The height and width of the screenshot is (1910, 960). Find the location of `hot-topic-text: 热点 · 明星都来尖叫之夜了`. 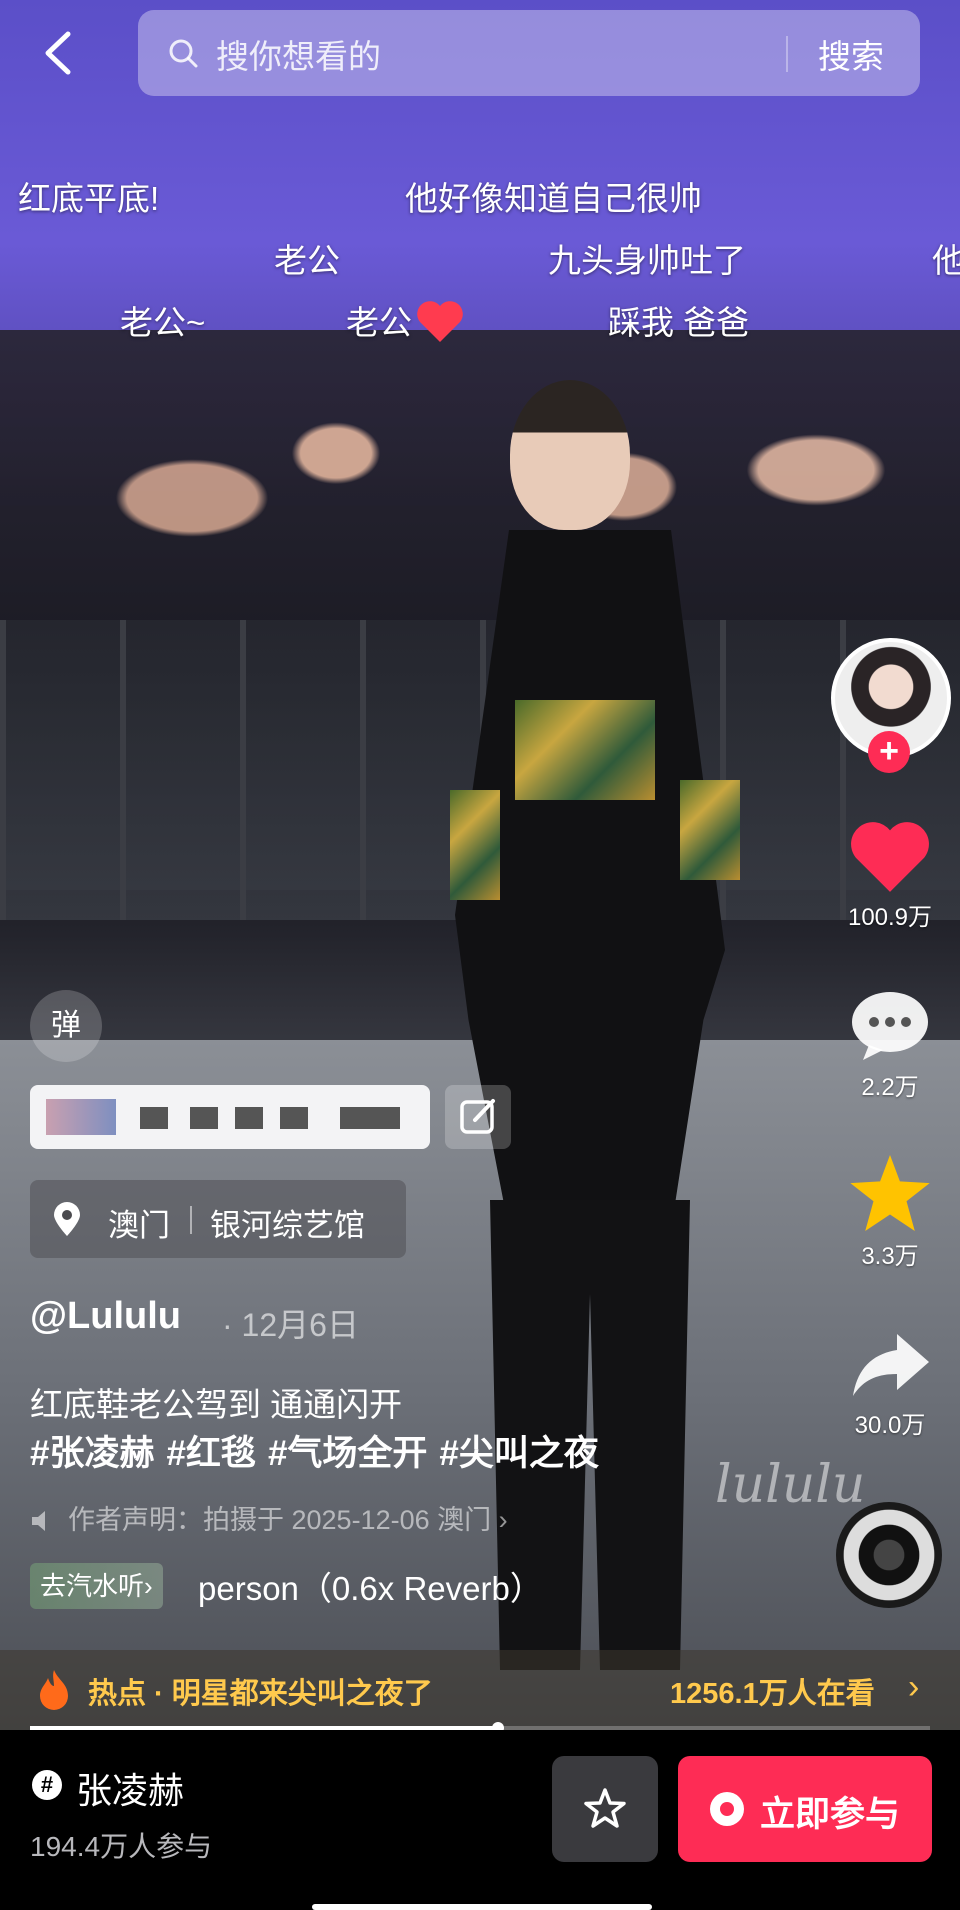

hot-topic-text: 热点 · 明星都来尖叫之夜了 is located at coordinates (260, 1694).